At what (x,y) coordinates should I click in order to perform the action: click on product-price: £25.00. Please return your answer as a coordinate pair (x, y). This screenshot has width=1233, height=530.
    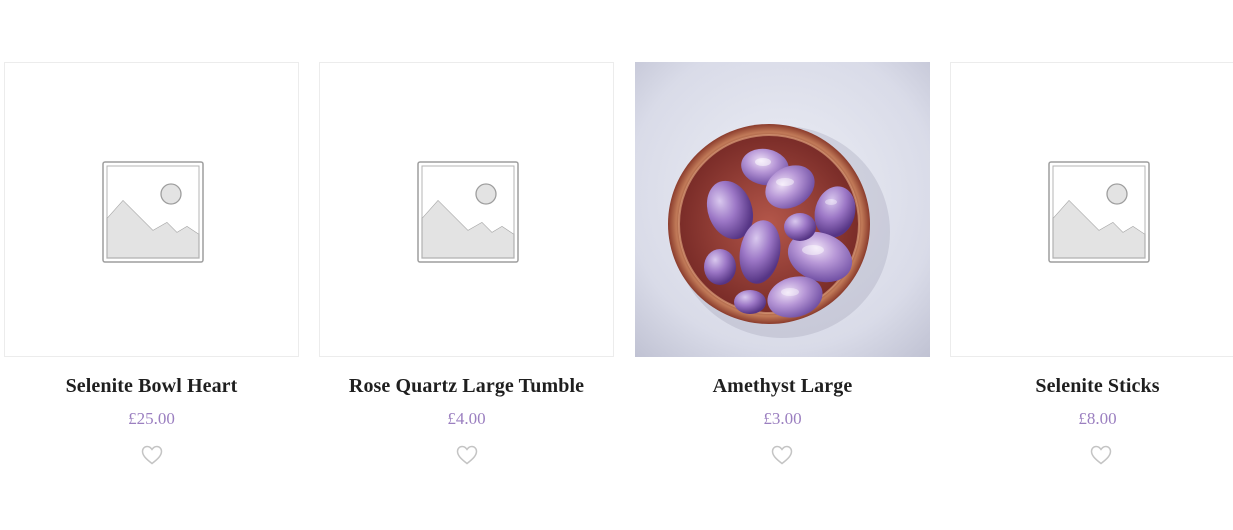
    Looking at the image, I should click on (151, 418).